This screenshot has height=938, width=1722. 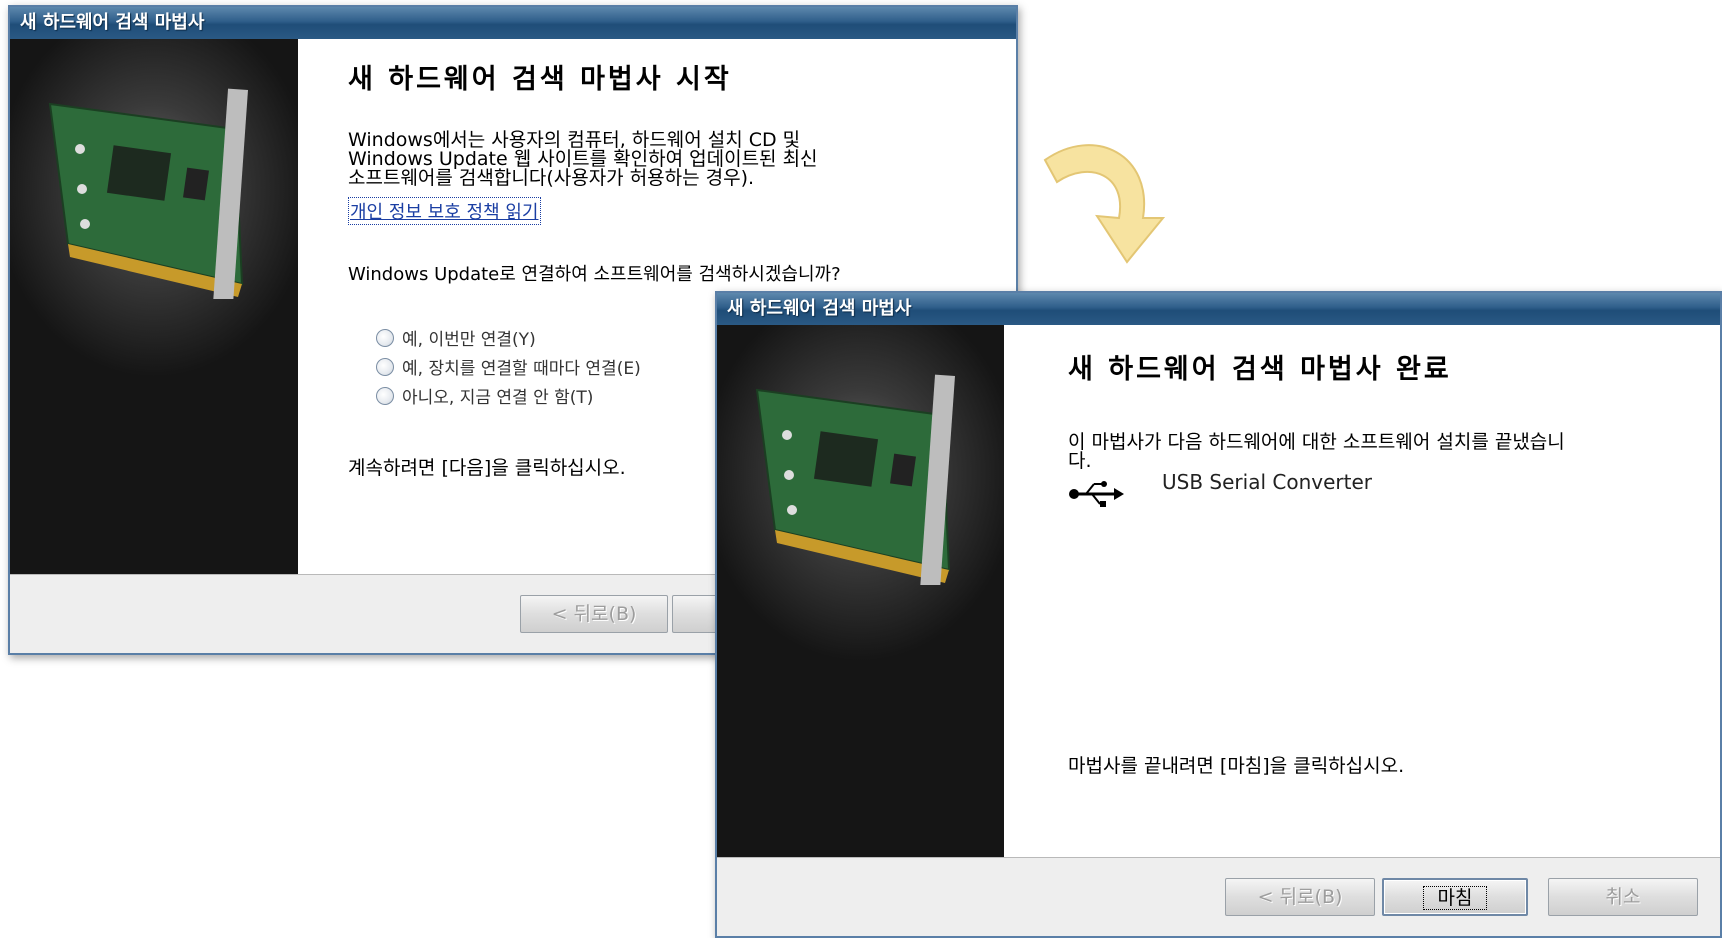 What do you see at coordinates (1260, 369) in the screenshot?
I see `page-title: 새 하드웨어 검색 마법사 완료` at bounding box center [1260, 369].